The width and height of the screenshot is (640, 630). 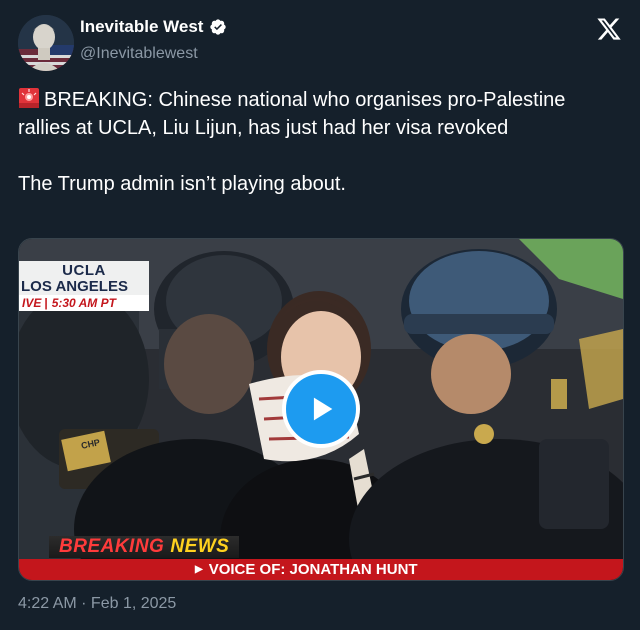 What do you see at coordinates (29, 98) in the screenshot?
I see `siren-emoji-icon` at bounding box center [29, 98].